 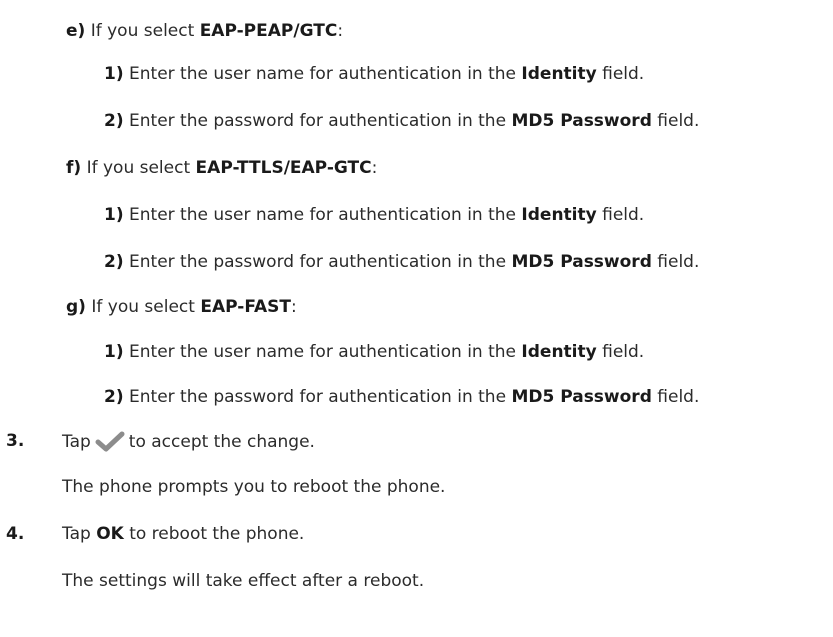 I want to click on step-number: 3., so click(x=15, y=441).